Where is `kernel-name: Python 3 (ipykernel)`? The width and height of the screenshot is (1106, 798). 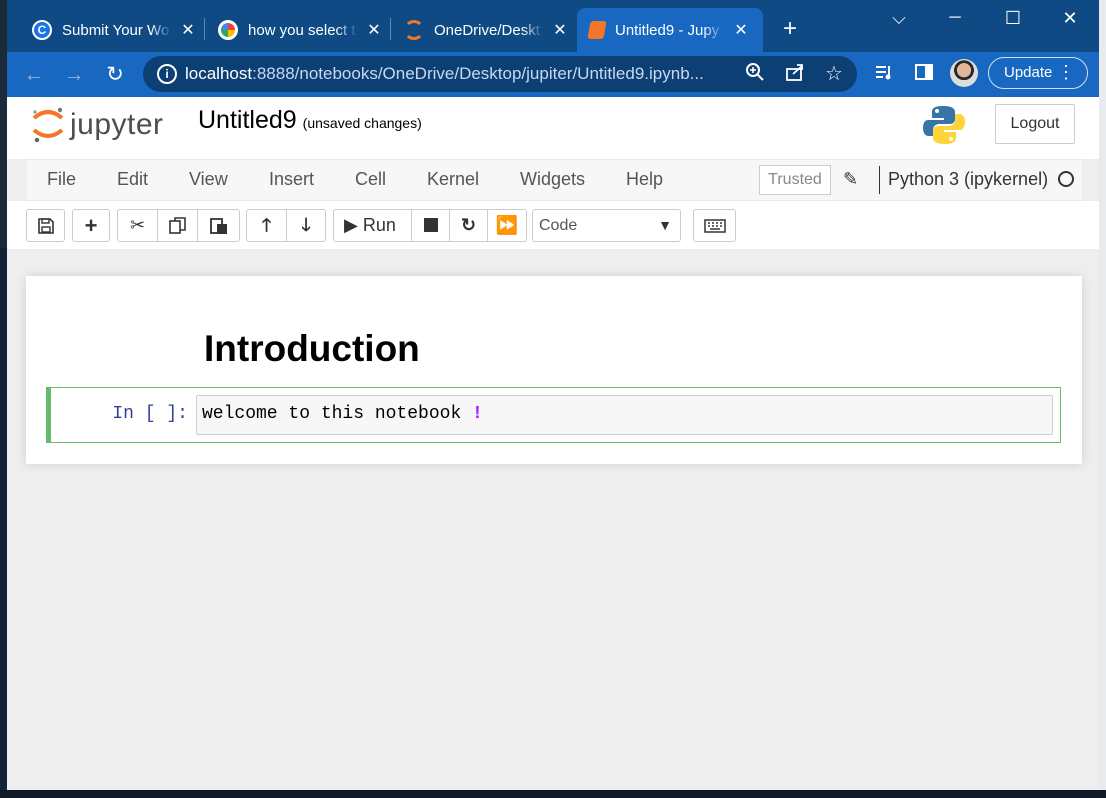 kernel-name: Python 3 (ipykernel) is located at coordinates (968, 179).